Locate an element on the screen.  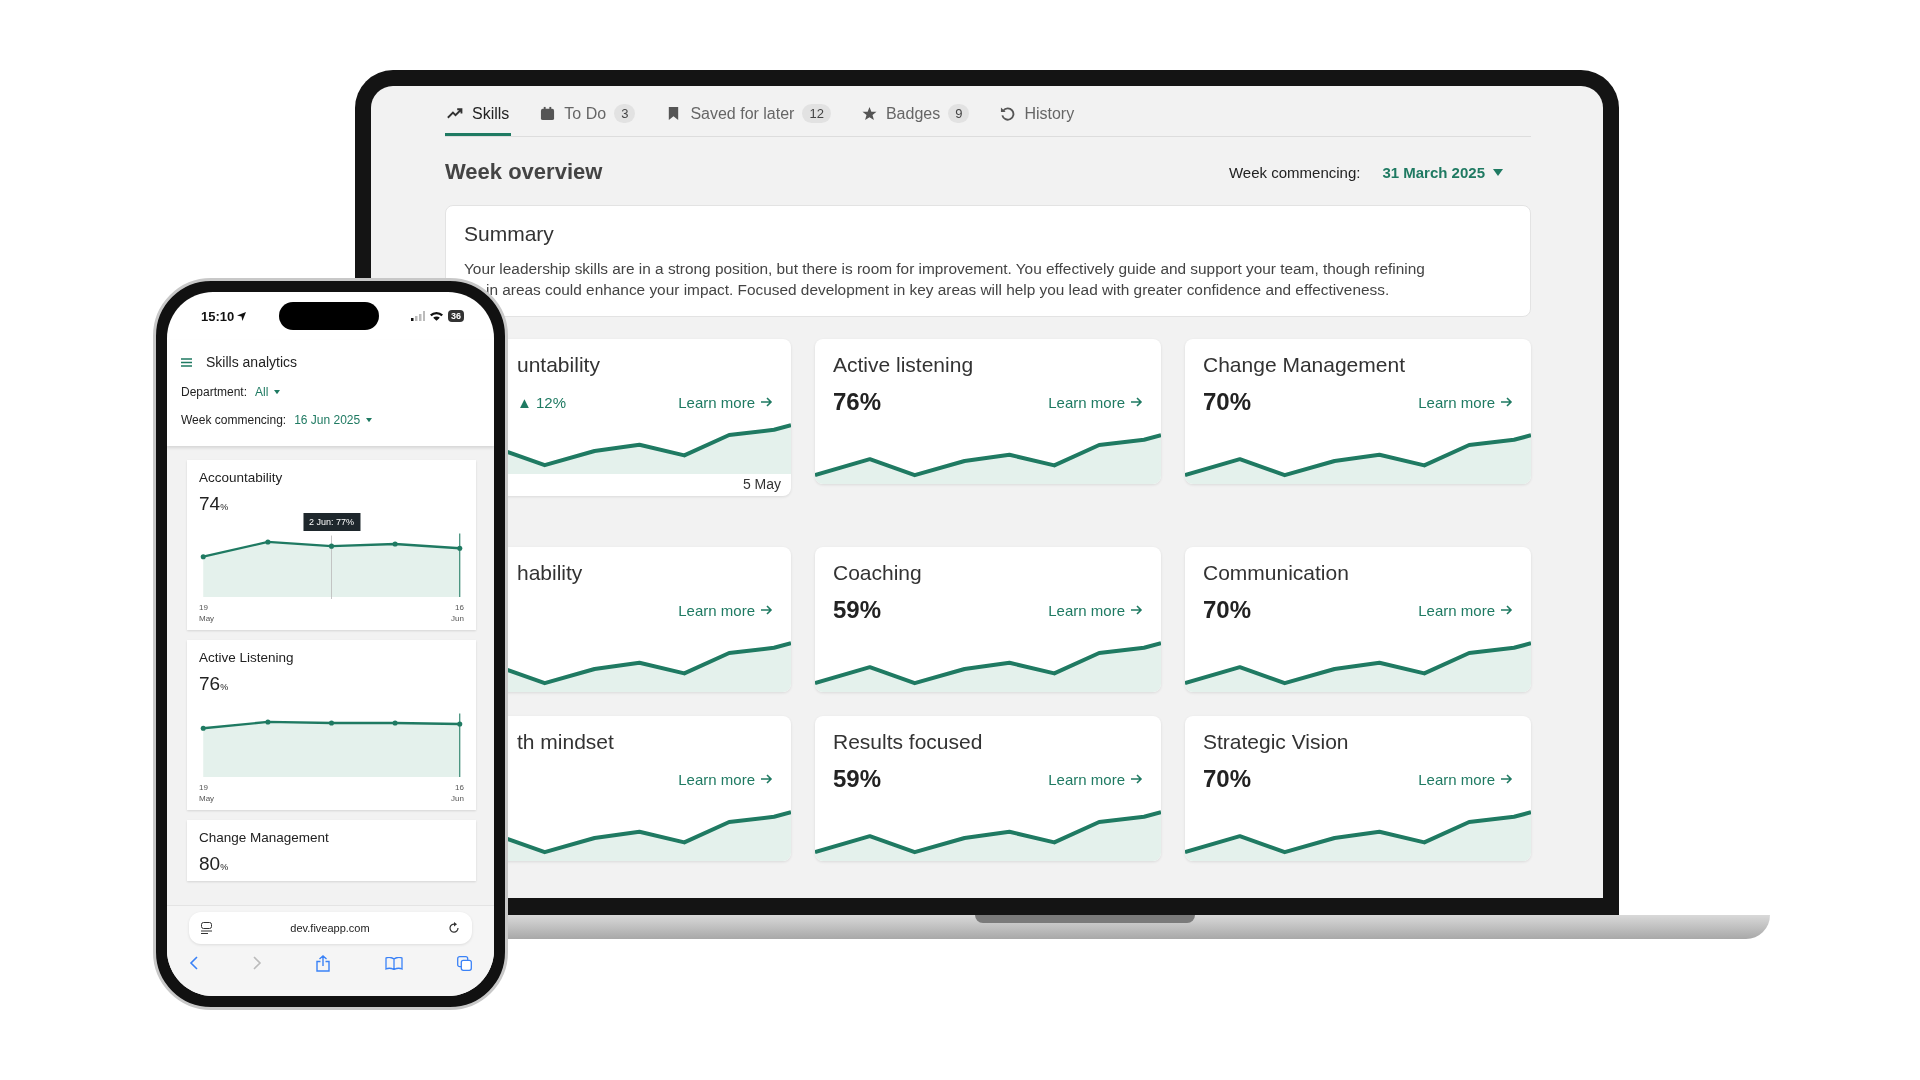
tab: Saved for later 12 is located at coordinates (748, 117).